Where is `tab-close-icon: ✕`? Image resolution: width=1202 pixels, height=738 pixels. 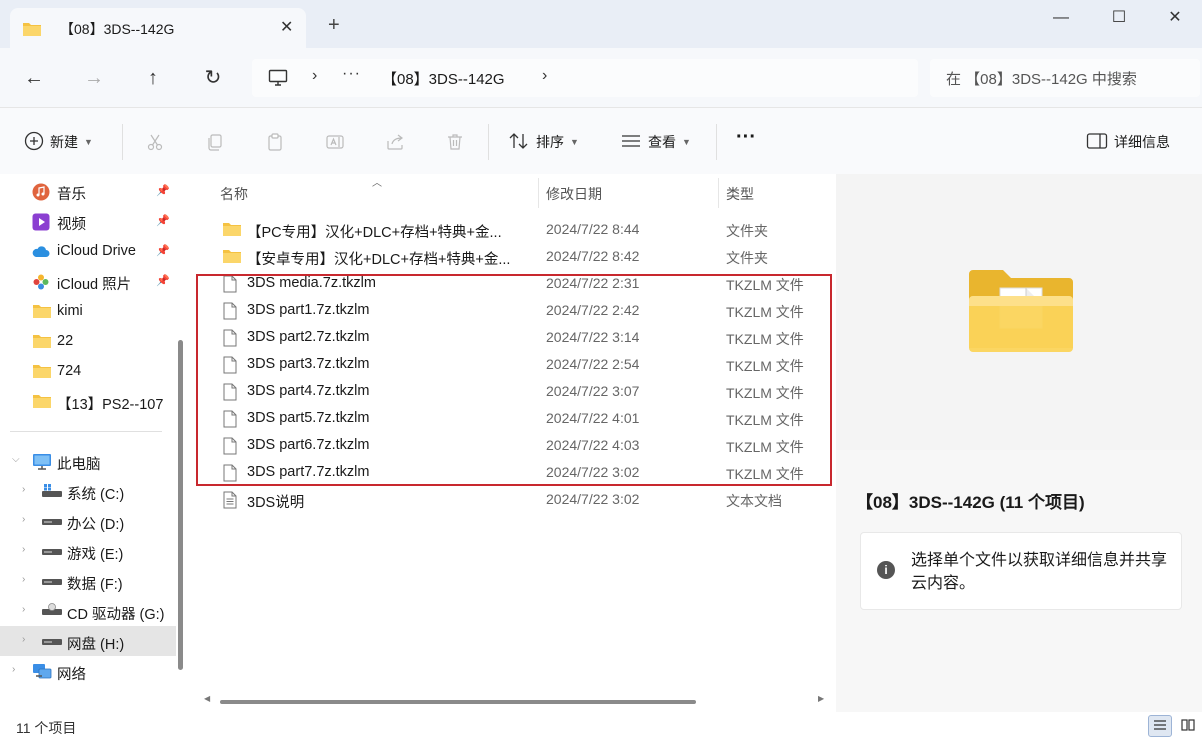
tab-close-icon: ✕ is located at coordinates (286, 27).